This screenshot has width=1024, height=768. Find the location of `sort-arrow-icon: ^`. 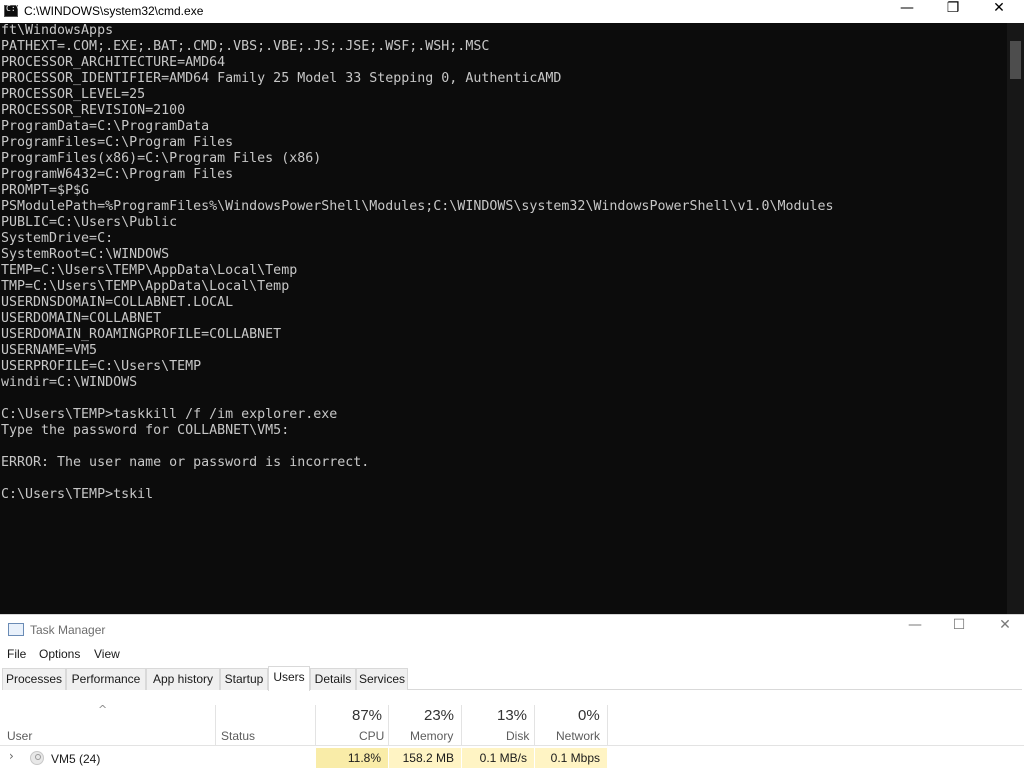

sort-arrow-icon: ^ is located at coordinates (103, 709).